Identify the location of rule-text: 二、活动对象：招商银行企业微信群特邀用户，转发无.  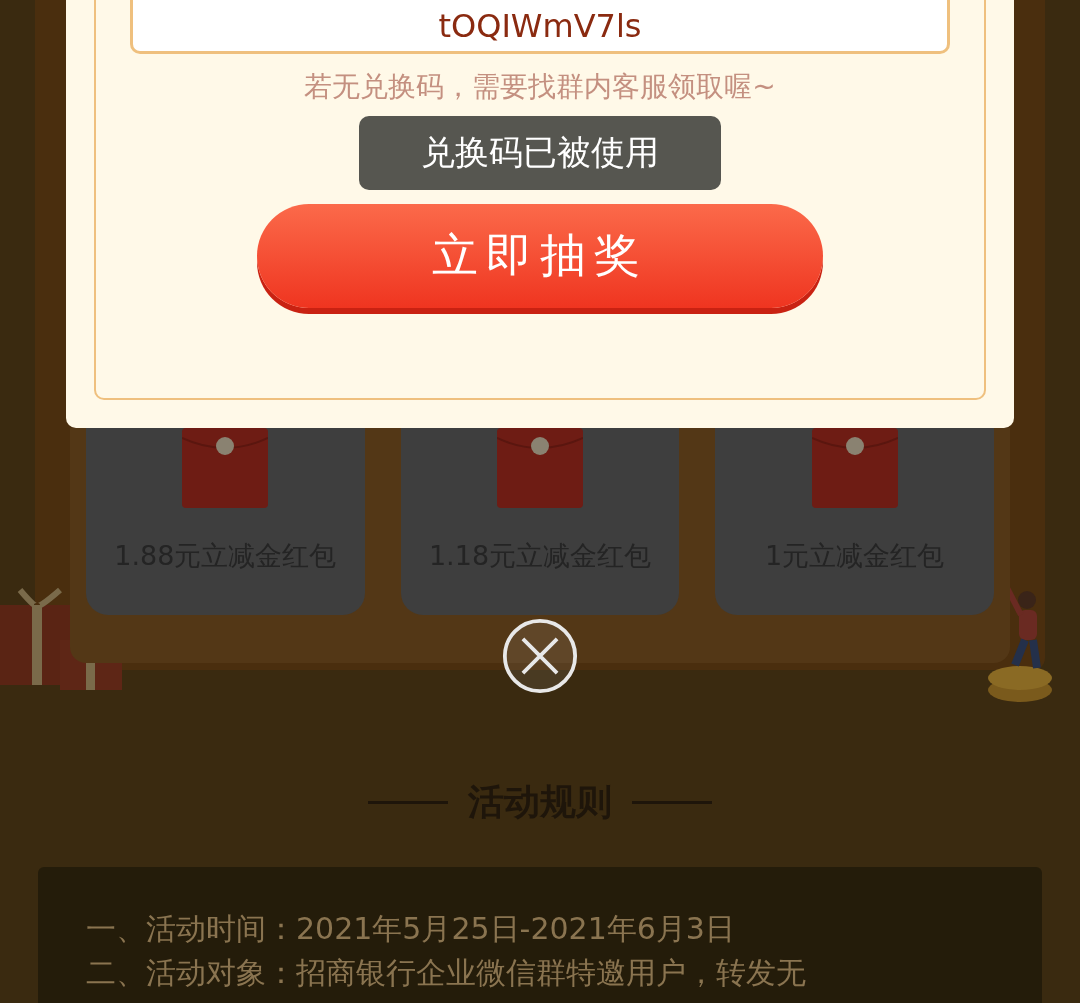
(446, 973).